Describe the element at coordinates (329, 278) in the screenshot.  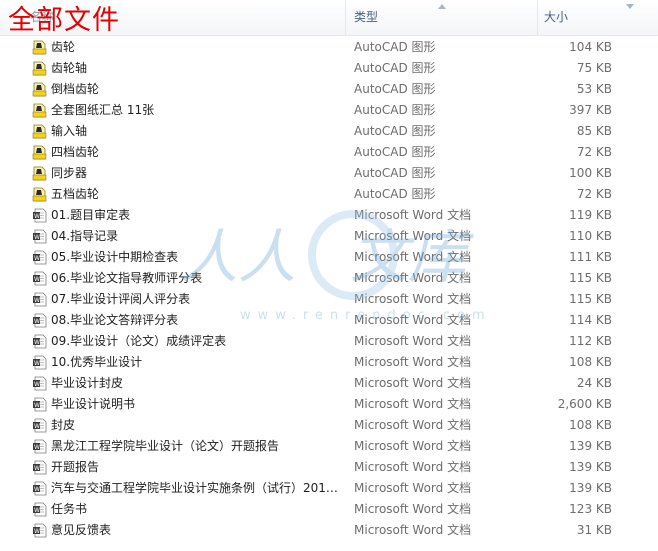
I see `file-row: W 06.毕业论文指导教师评分表 Microsoft Word 文档 115 KB` at that location.